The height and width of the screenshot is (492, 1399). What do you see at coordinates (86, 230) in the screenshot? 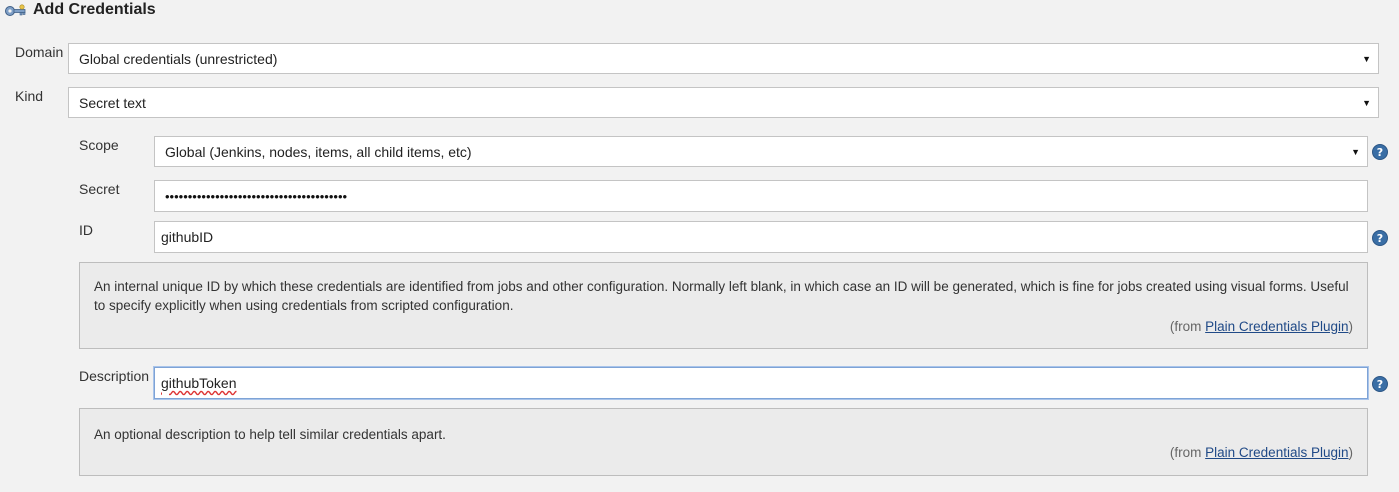
I see `id-label: ID` at bounding box center [86, 230].